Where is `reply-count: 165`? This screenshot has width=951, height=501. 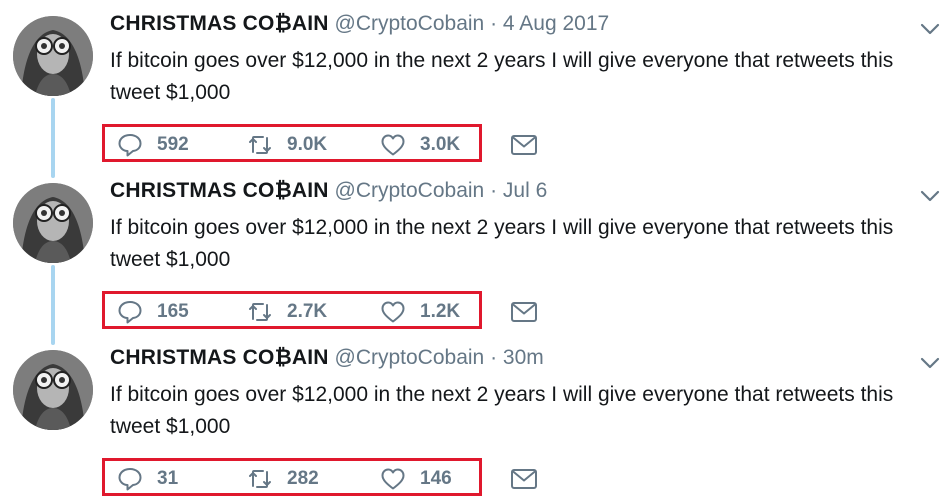 reply-count: 165 is located at coordinates (173, 311).